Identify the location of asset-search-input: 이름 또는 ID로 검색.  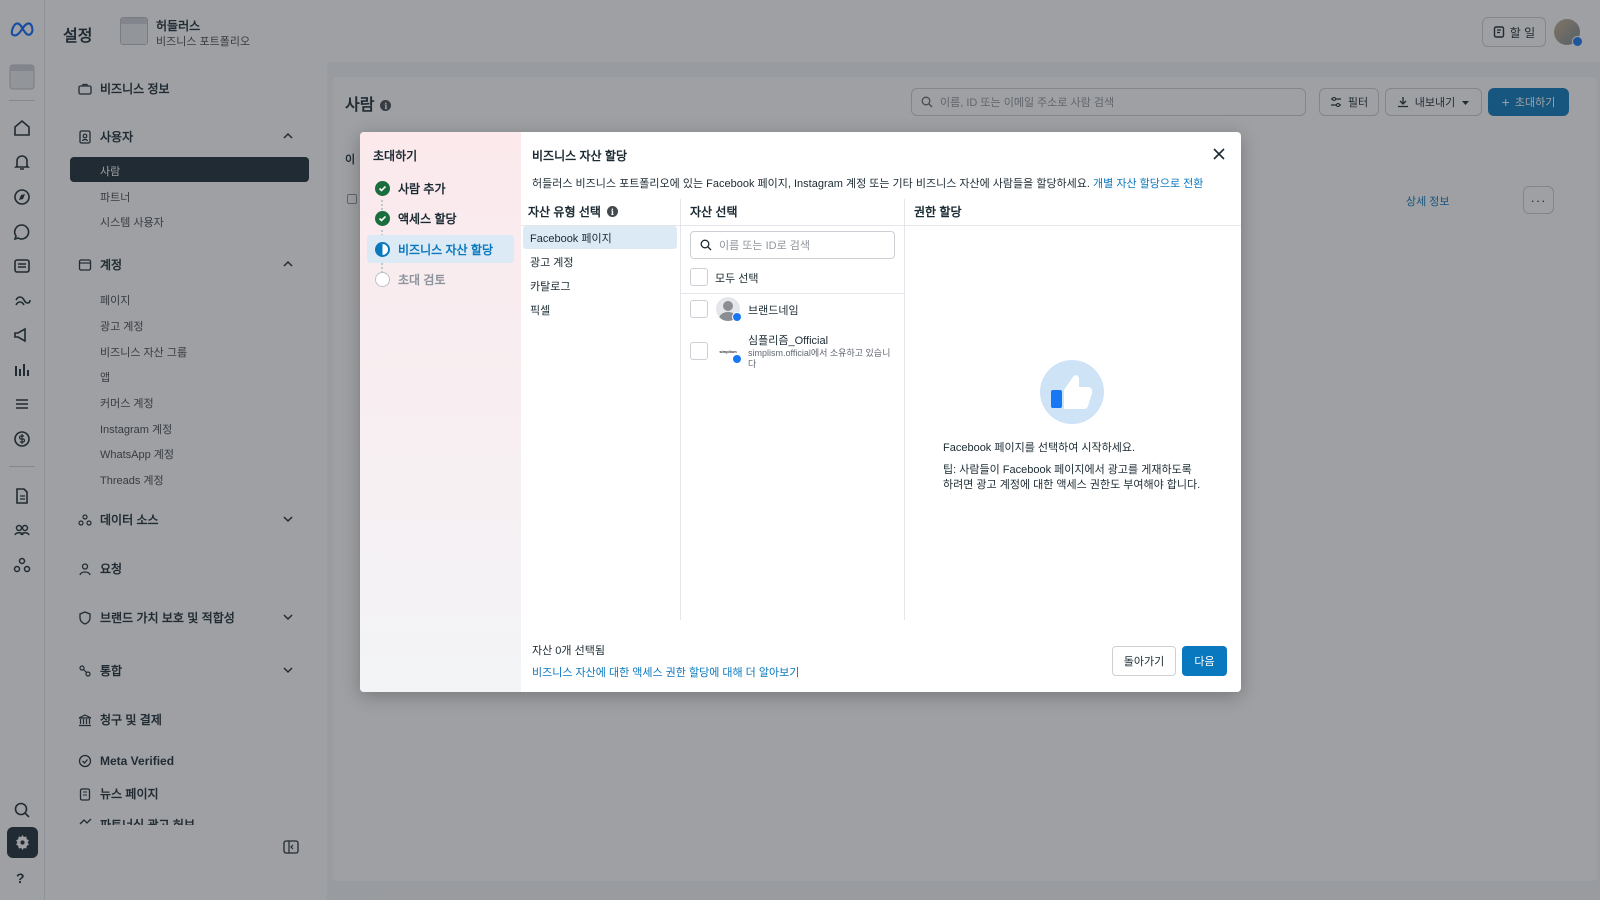
(792, 245).